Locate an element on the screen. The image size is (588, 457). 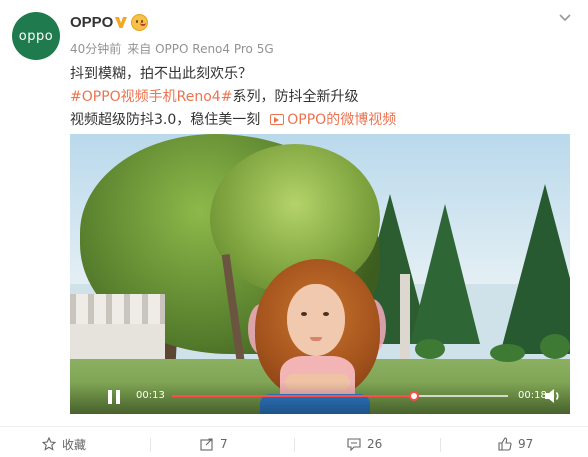
post-text-line-3: 视频超级防抖3.0，稳住美一刻 OPPO的微博视频 is located at coordinates (233, 119).